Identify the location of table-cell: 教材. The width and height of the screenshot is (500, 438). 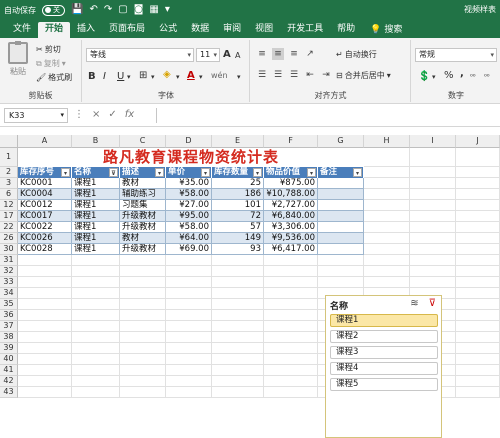
(143, 238).